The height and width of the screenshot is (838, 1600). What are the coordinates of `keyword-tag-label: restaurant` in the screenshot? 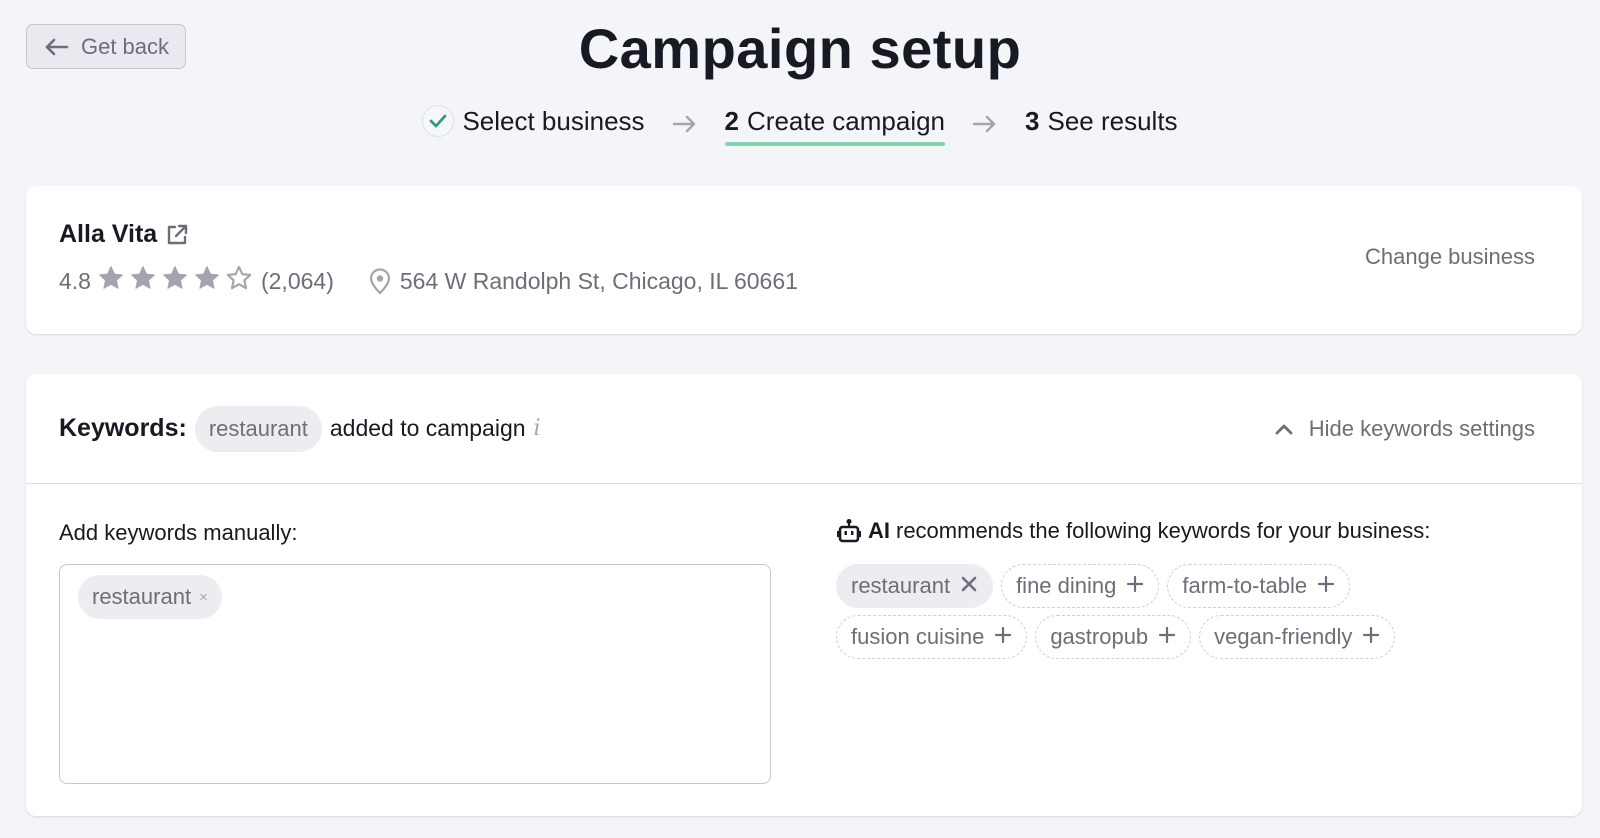 It's located at (142, 596).